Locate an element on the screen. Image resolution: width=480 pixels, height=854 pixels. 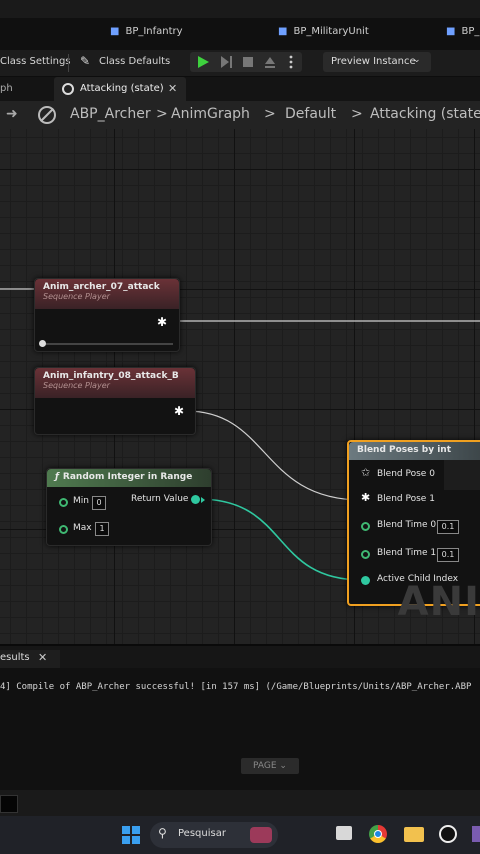
blend-time-1-label: Blend Time 1 is located at coordinates (407, 553).